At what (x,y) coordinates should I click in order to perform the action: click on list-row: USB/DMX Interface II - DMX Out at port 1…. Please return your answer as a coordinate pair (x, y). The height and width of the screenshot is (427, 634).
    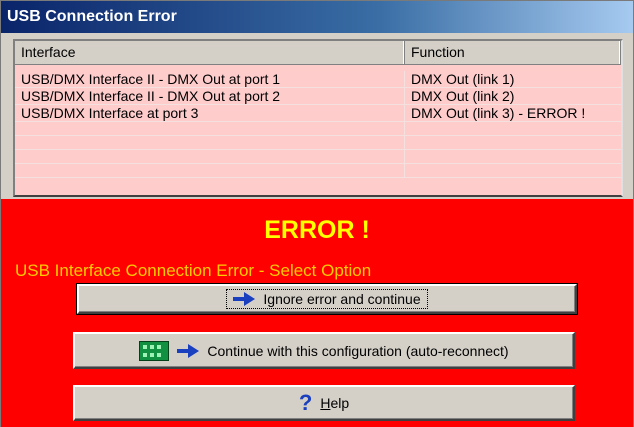
    Looking at the image, I should click on (318, 79).